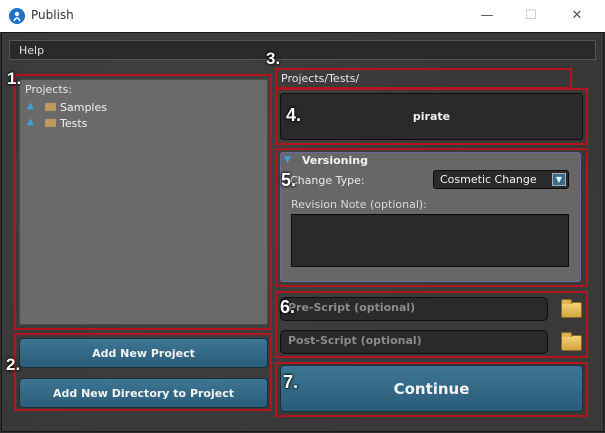 The height and width of the screenshot is (433, 605). I want to click on menu-bar: Help, so click(302, 50).